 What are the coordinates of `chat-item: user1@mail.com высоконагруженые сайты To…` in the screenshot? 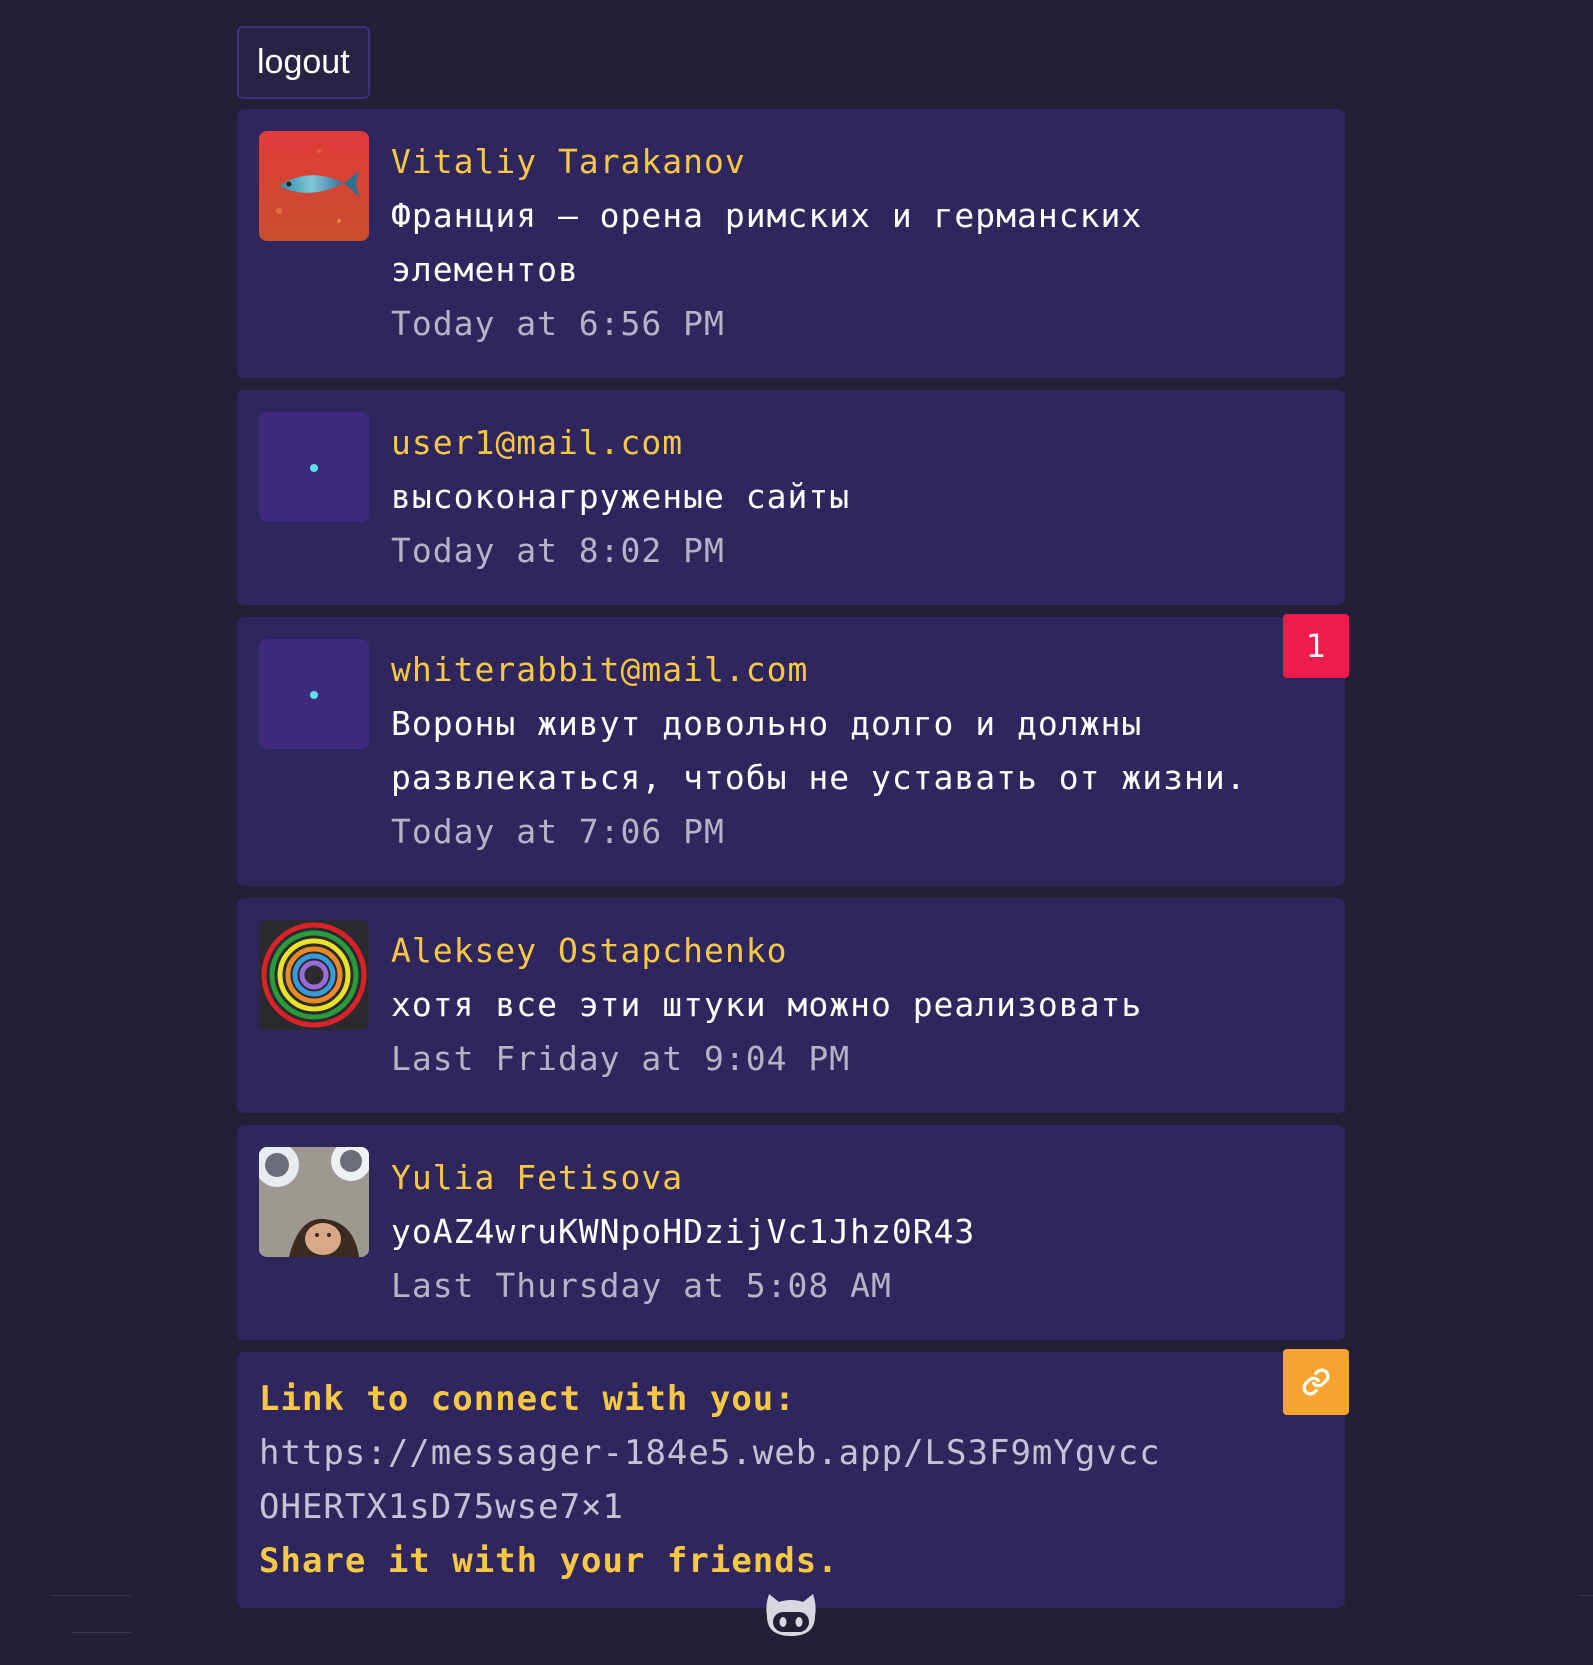 It's located at (791, 497).